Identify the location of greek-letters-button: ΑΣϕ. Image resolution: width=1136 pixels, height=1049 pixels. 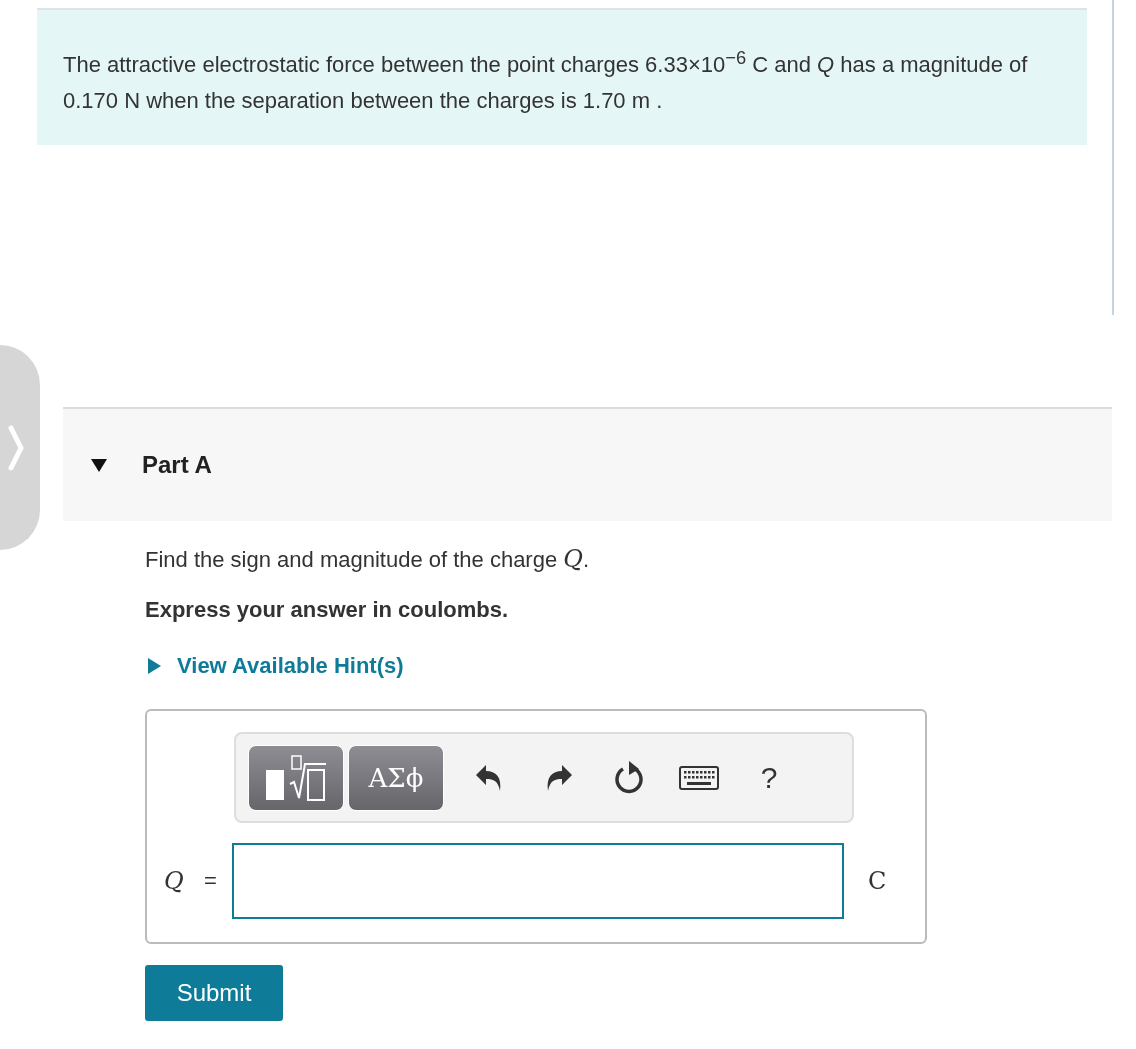
(396, 777).